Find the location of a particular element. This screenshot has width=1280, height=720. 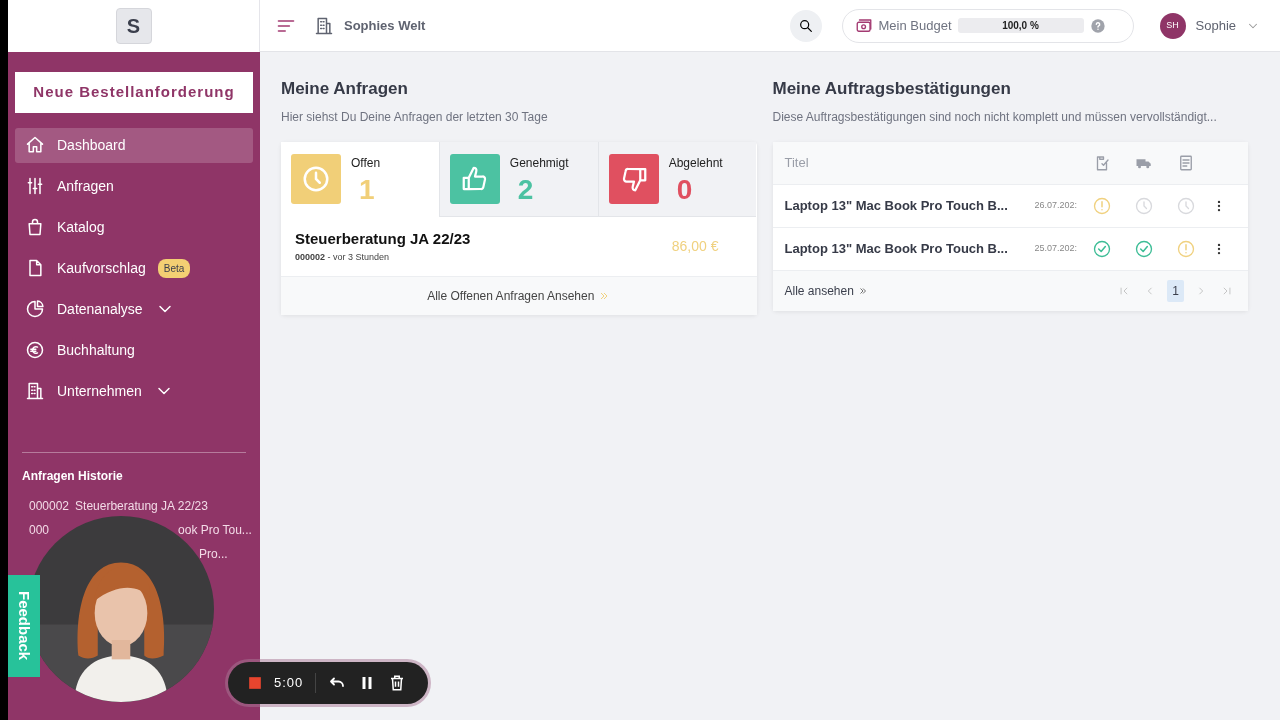

stop-icon is located at coordinates (255, 683).